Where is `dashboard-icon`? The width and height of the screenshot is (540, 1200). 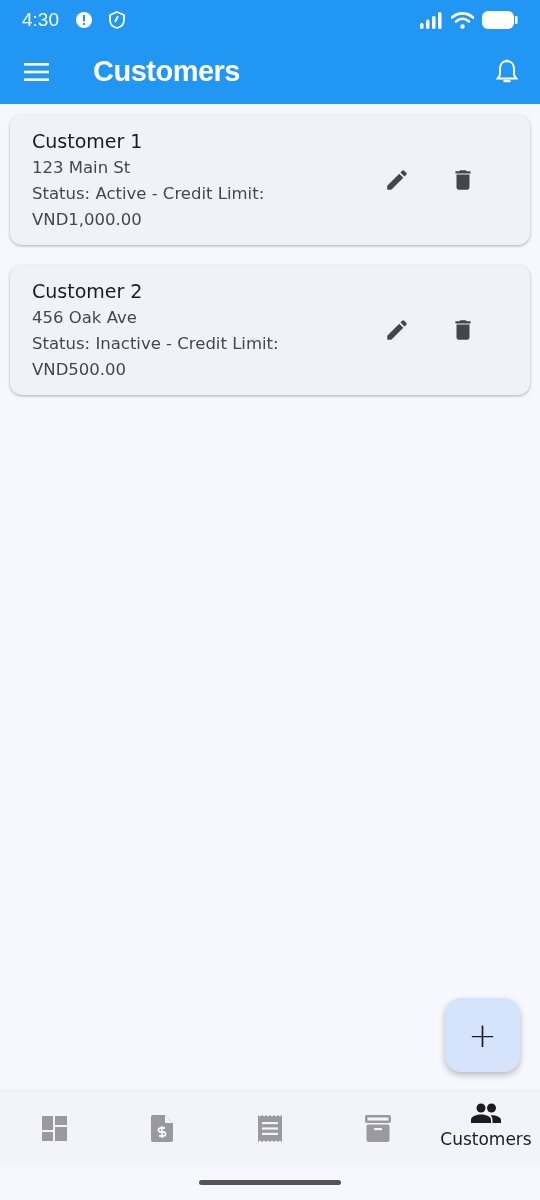
dashboard-icon is located at coordinates (54, 1128).